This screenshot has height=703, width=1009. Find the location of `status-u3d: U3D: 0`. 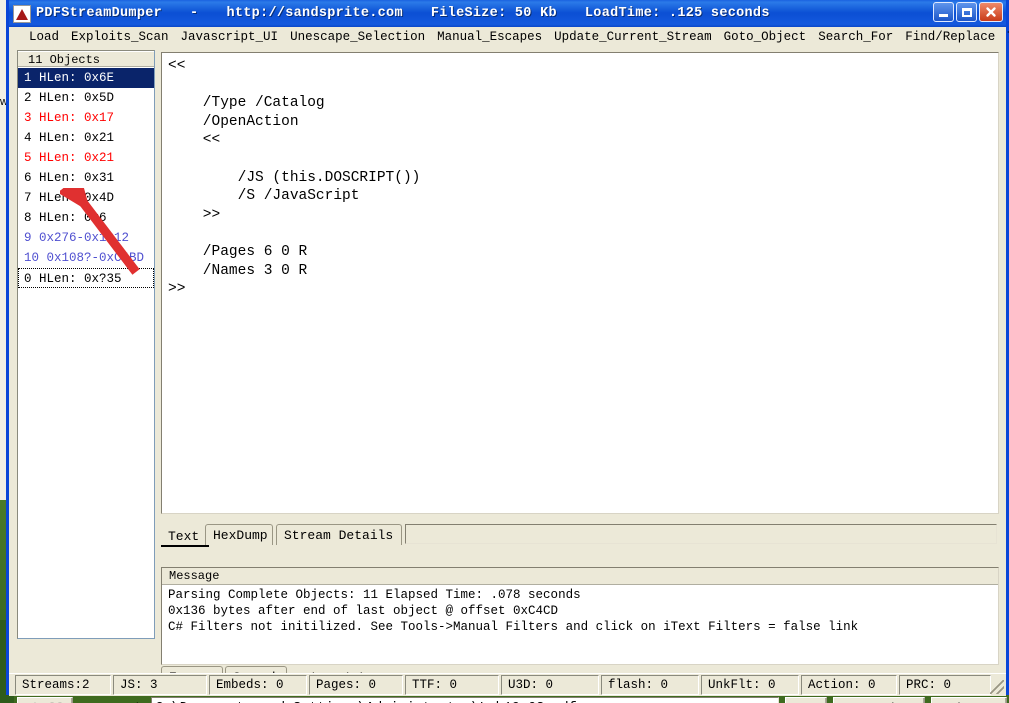

status-u3d: U3D: 0 is located at coordinates (550, 685).